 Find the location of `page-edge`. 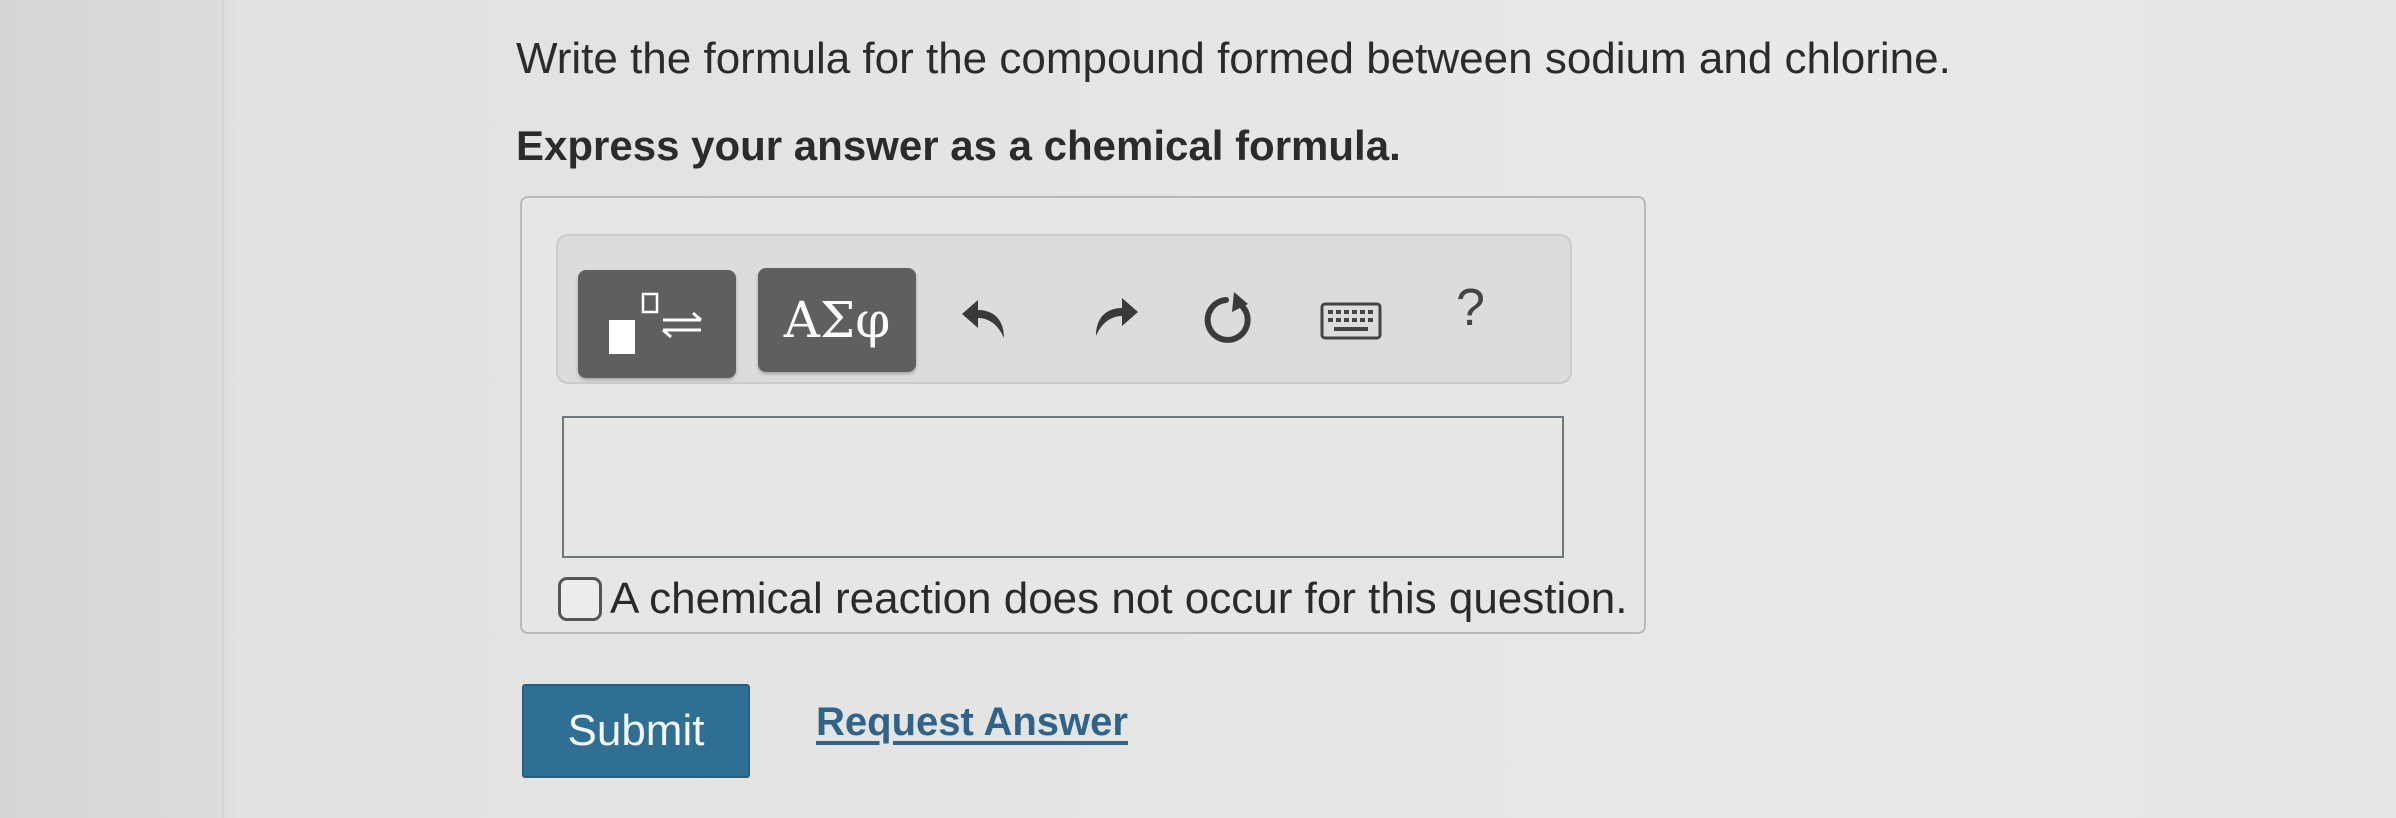

page-edge is located at coordinates (224, 409).